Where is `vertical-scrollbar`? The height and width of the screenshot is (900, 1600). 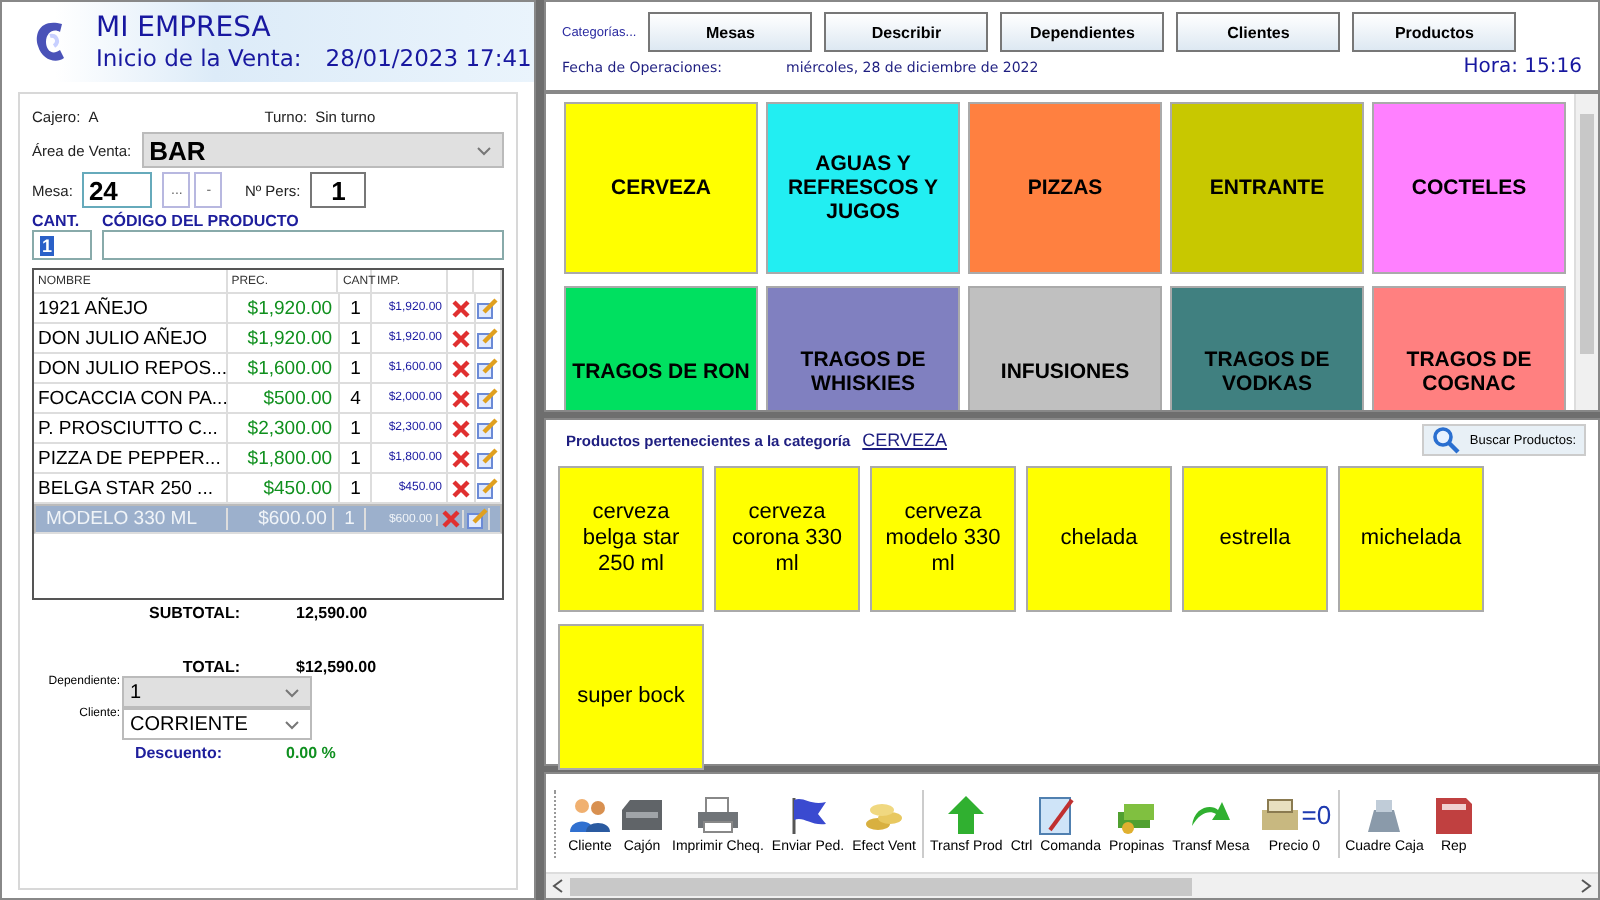 vertical-scrollbar is located at coordinates (1586, 252).